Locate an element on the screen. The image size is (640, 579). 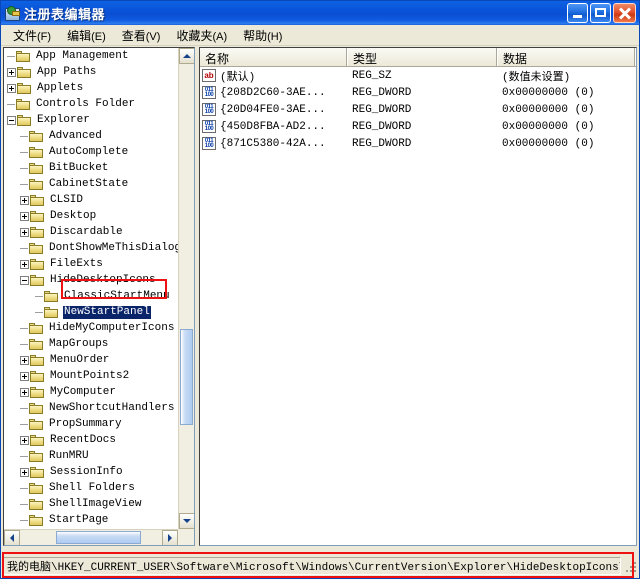
tree-horizontal-scroll-thumb is located at coordinates (98, 537).